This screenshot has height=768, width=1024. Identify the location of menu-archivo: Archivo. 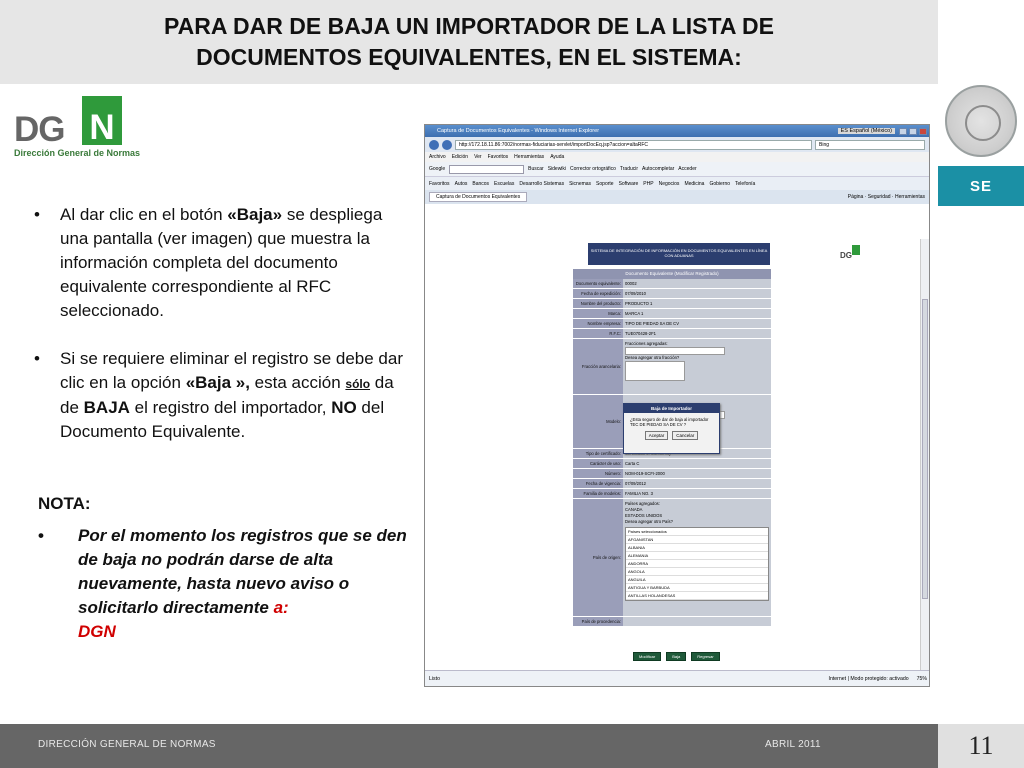
(437, 157).